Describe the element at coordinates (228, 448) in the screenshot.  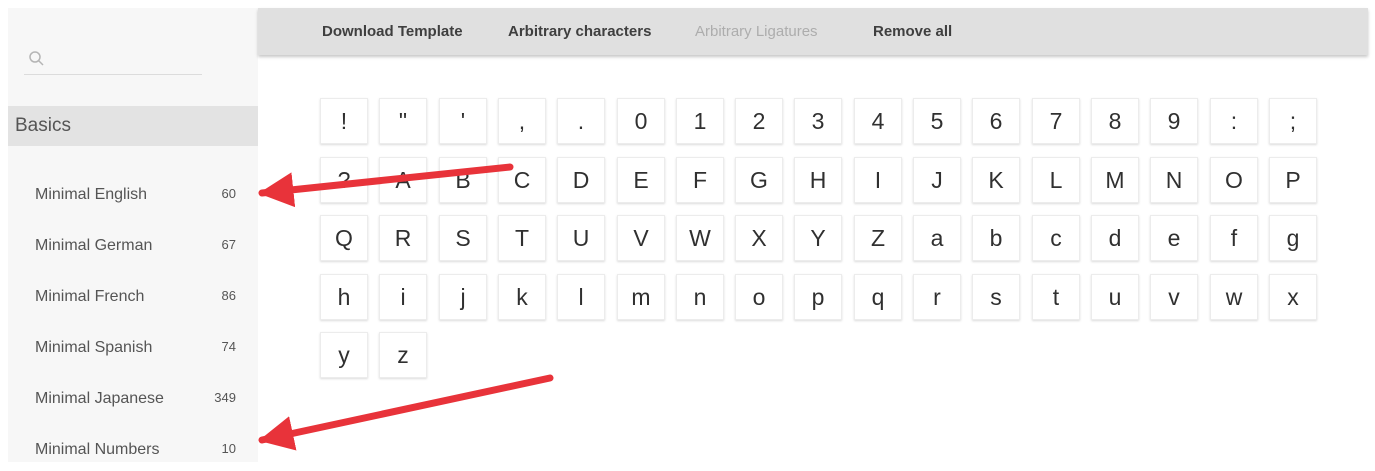
I see `set-count: 10` at that location.